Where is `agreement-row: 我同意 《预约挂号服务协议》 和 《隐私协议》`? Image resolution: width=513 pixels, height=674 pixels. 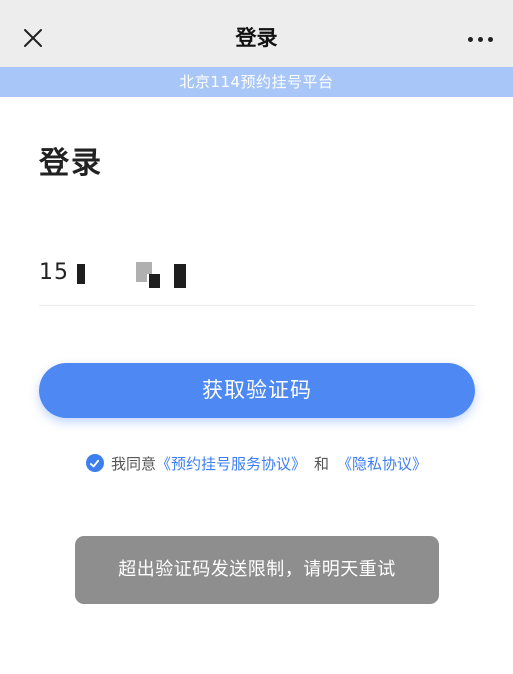
agreement-row: 我同意 《预约挂号服务协议》 和 《隐私协议》 is located at coordinates (256, 463).